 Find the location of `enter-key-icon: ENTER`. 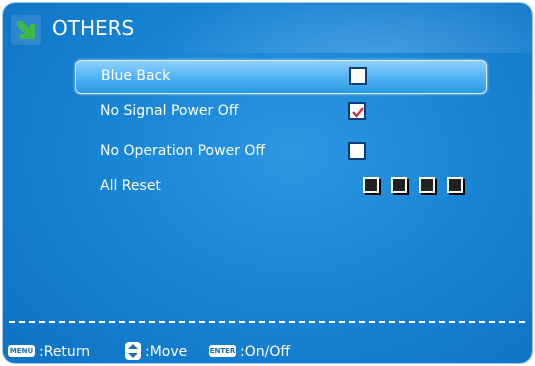

enter-key-icon: ENTER is located at coordinates (222, 351).